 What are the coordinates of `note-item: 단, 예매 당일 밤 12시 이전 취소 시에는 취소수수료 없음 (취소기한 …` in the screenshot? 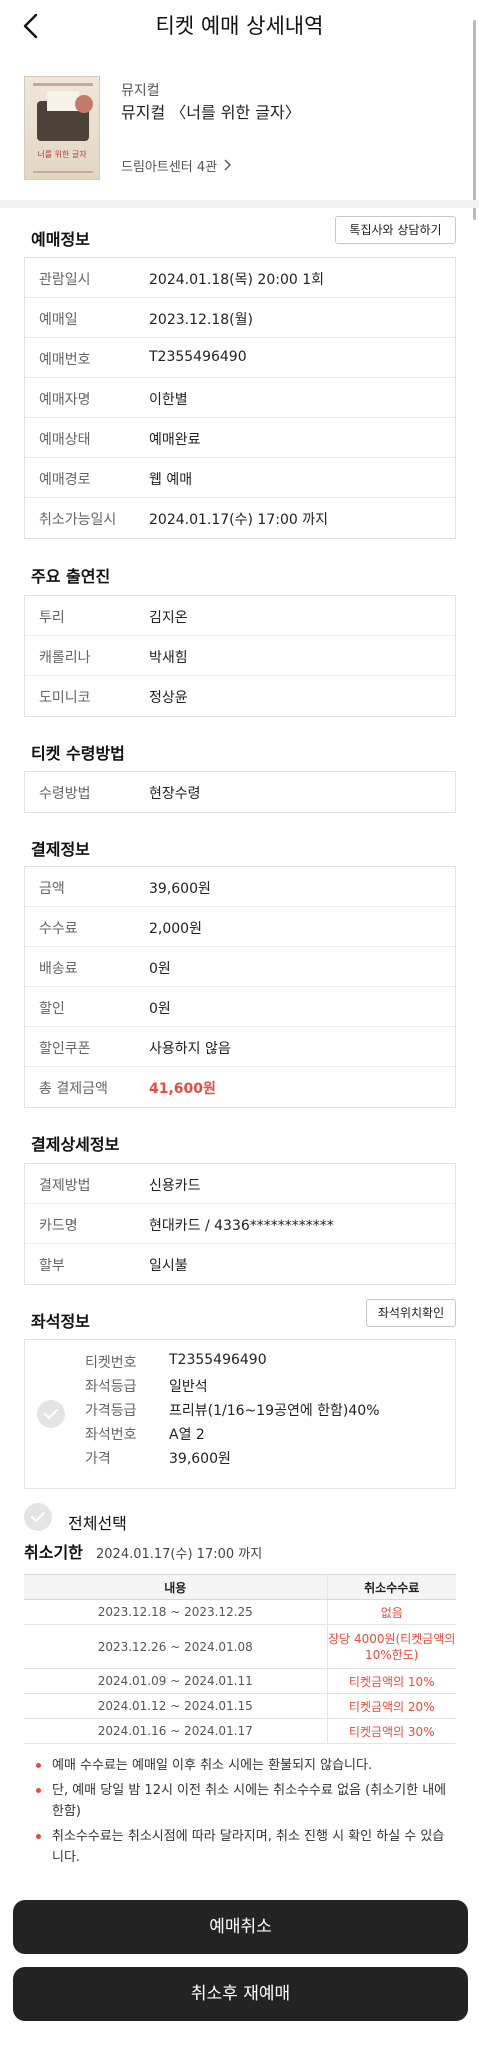 It's located at (240, 1801).